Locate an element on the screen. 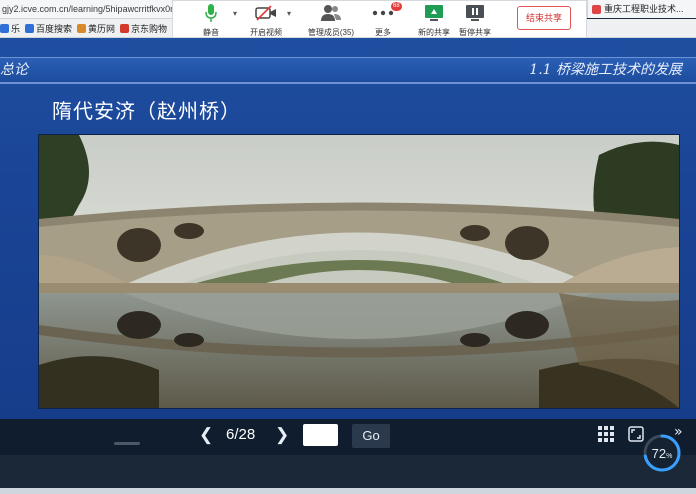  go-button: Go is located at coordinates (371, 436).